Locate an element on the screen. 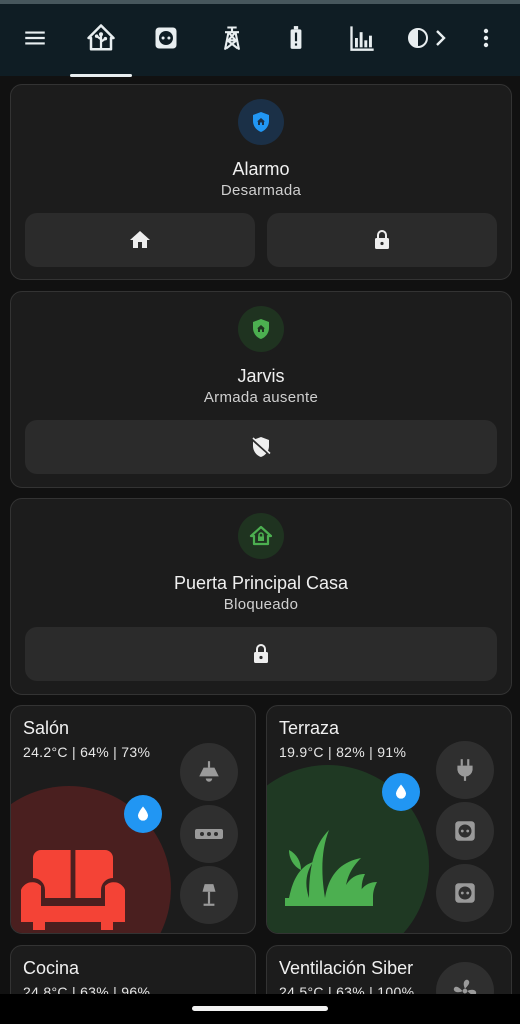 The height and width of the screenshot is (1024, 520). area-name: Ventilación Siber is located at coordinates (346, 968).